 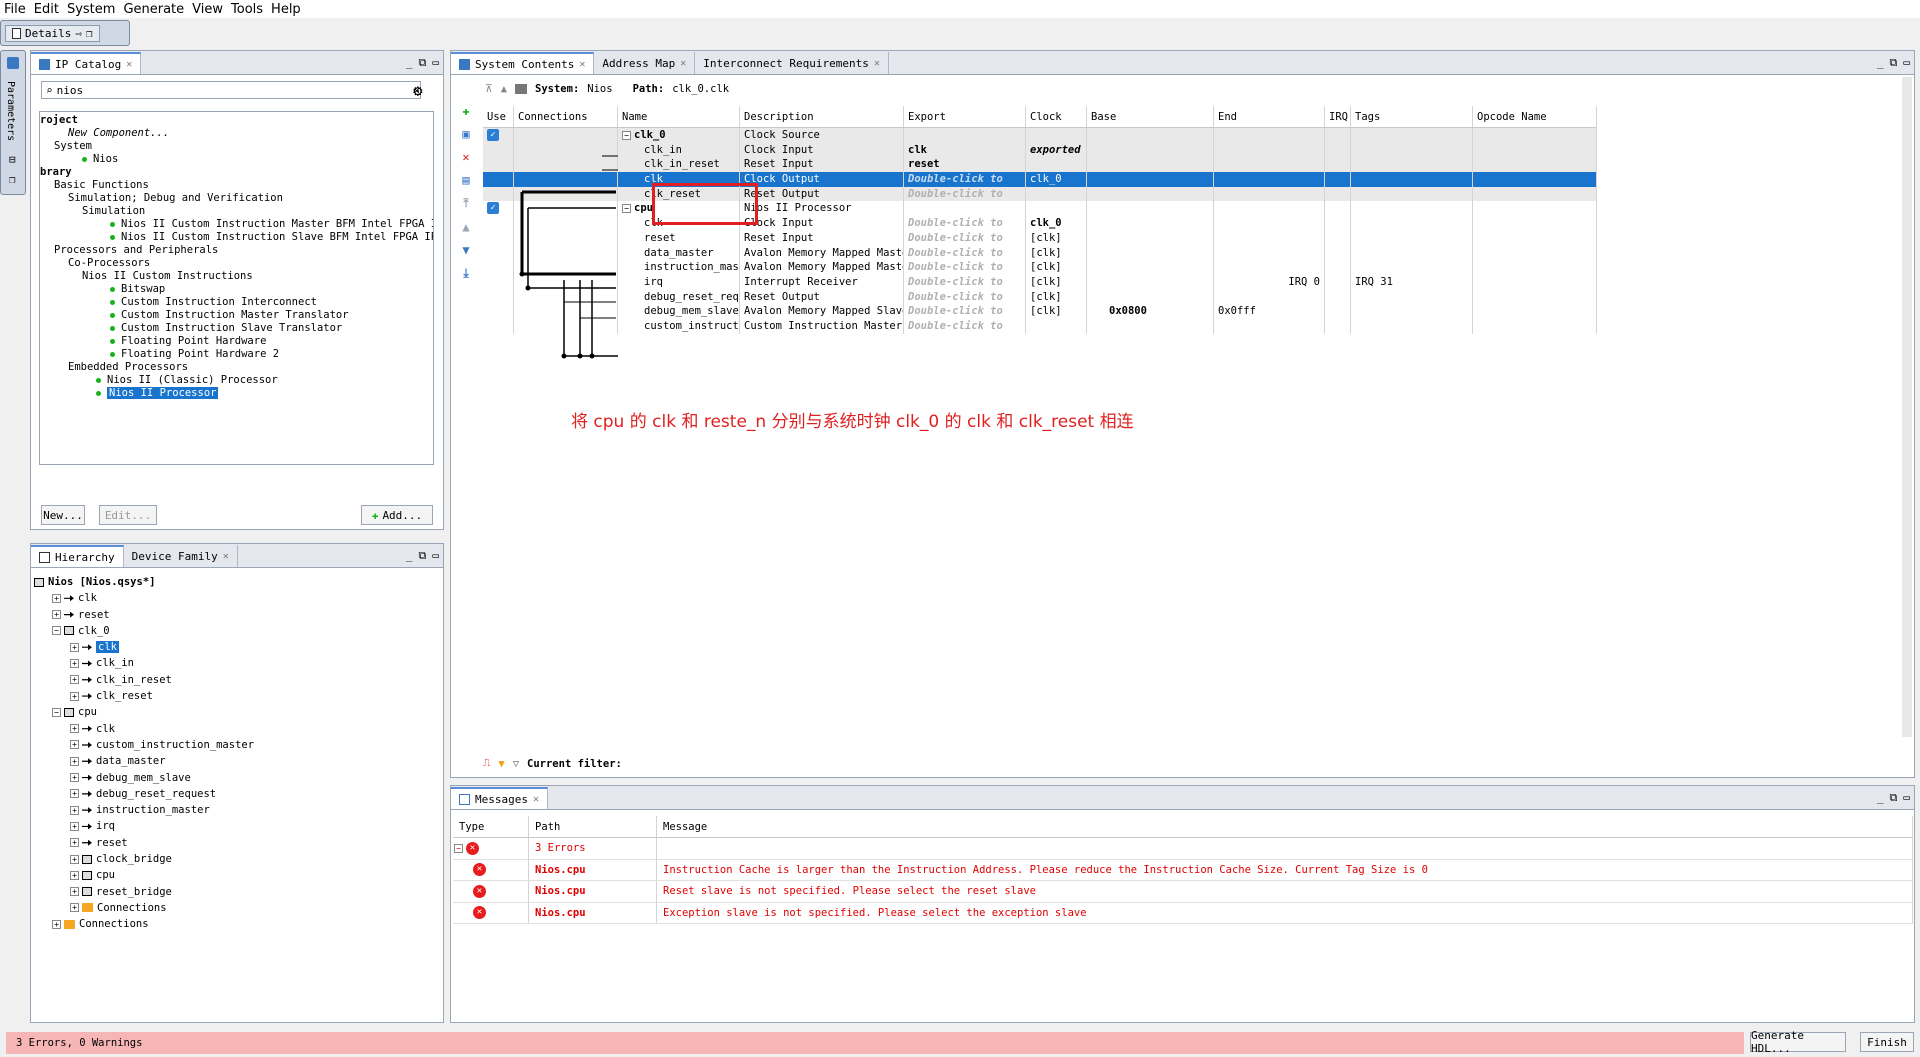 I want to click on search-input, so click(x=233, y=90).